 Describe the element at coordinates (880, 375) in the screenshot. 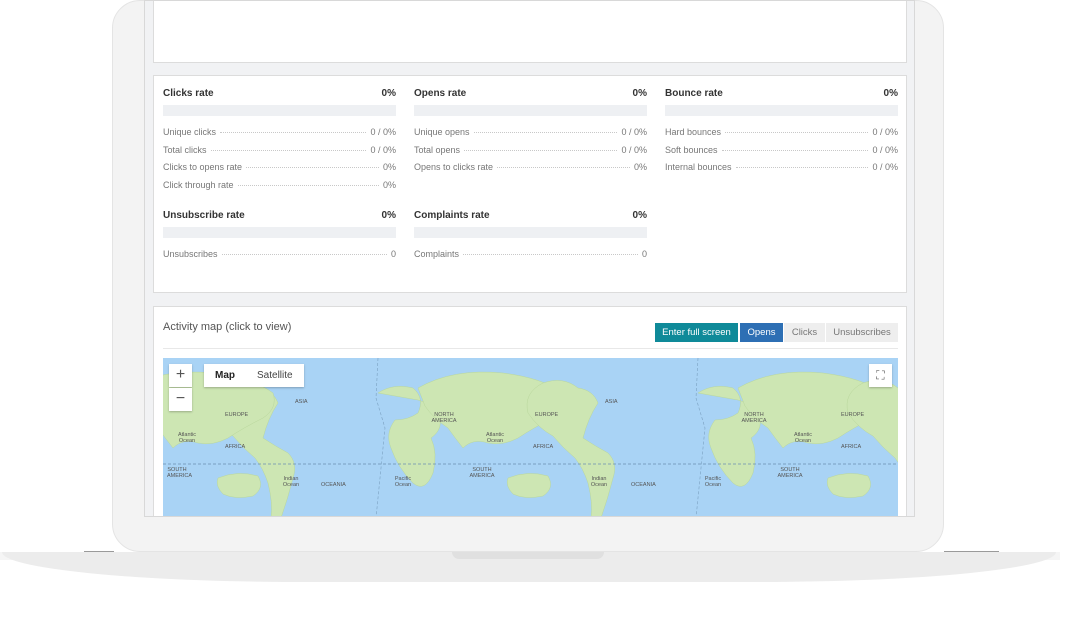

I see `fullscreen-icon: ⛶` at that location.